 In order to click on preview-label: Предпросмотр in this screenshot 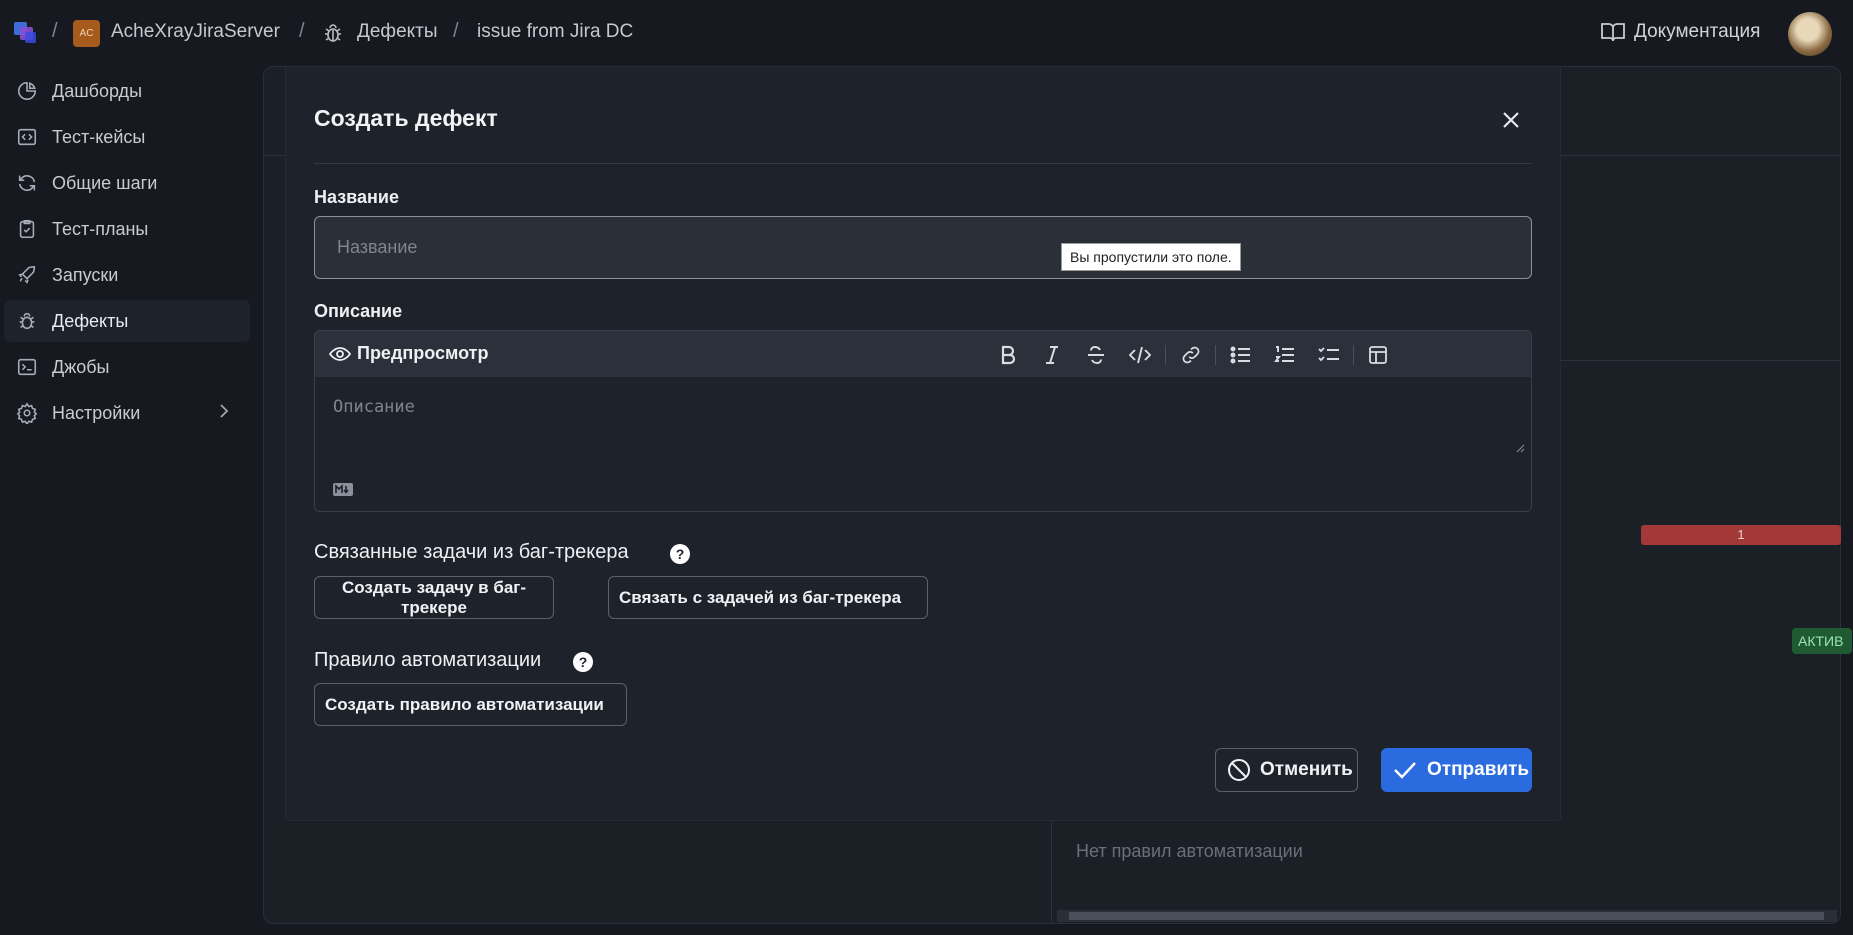, I will do `click(423, 353)`.